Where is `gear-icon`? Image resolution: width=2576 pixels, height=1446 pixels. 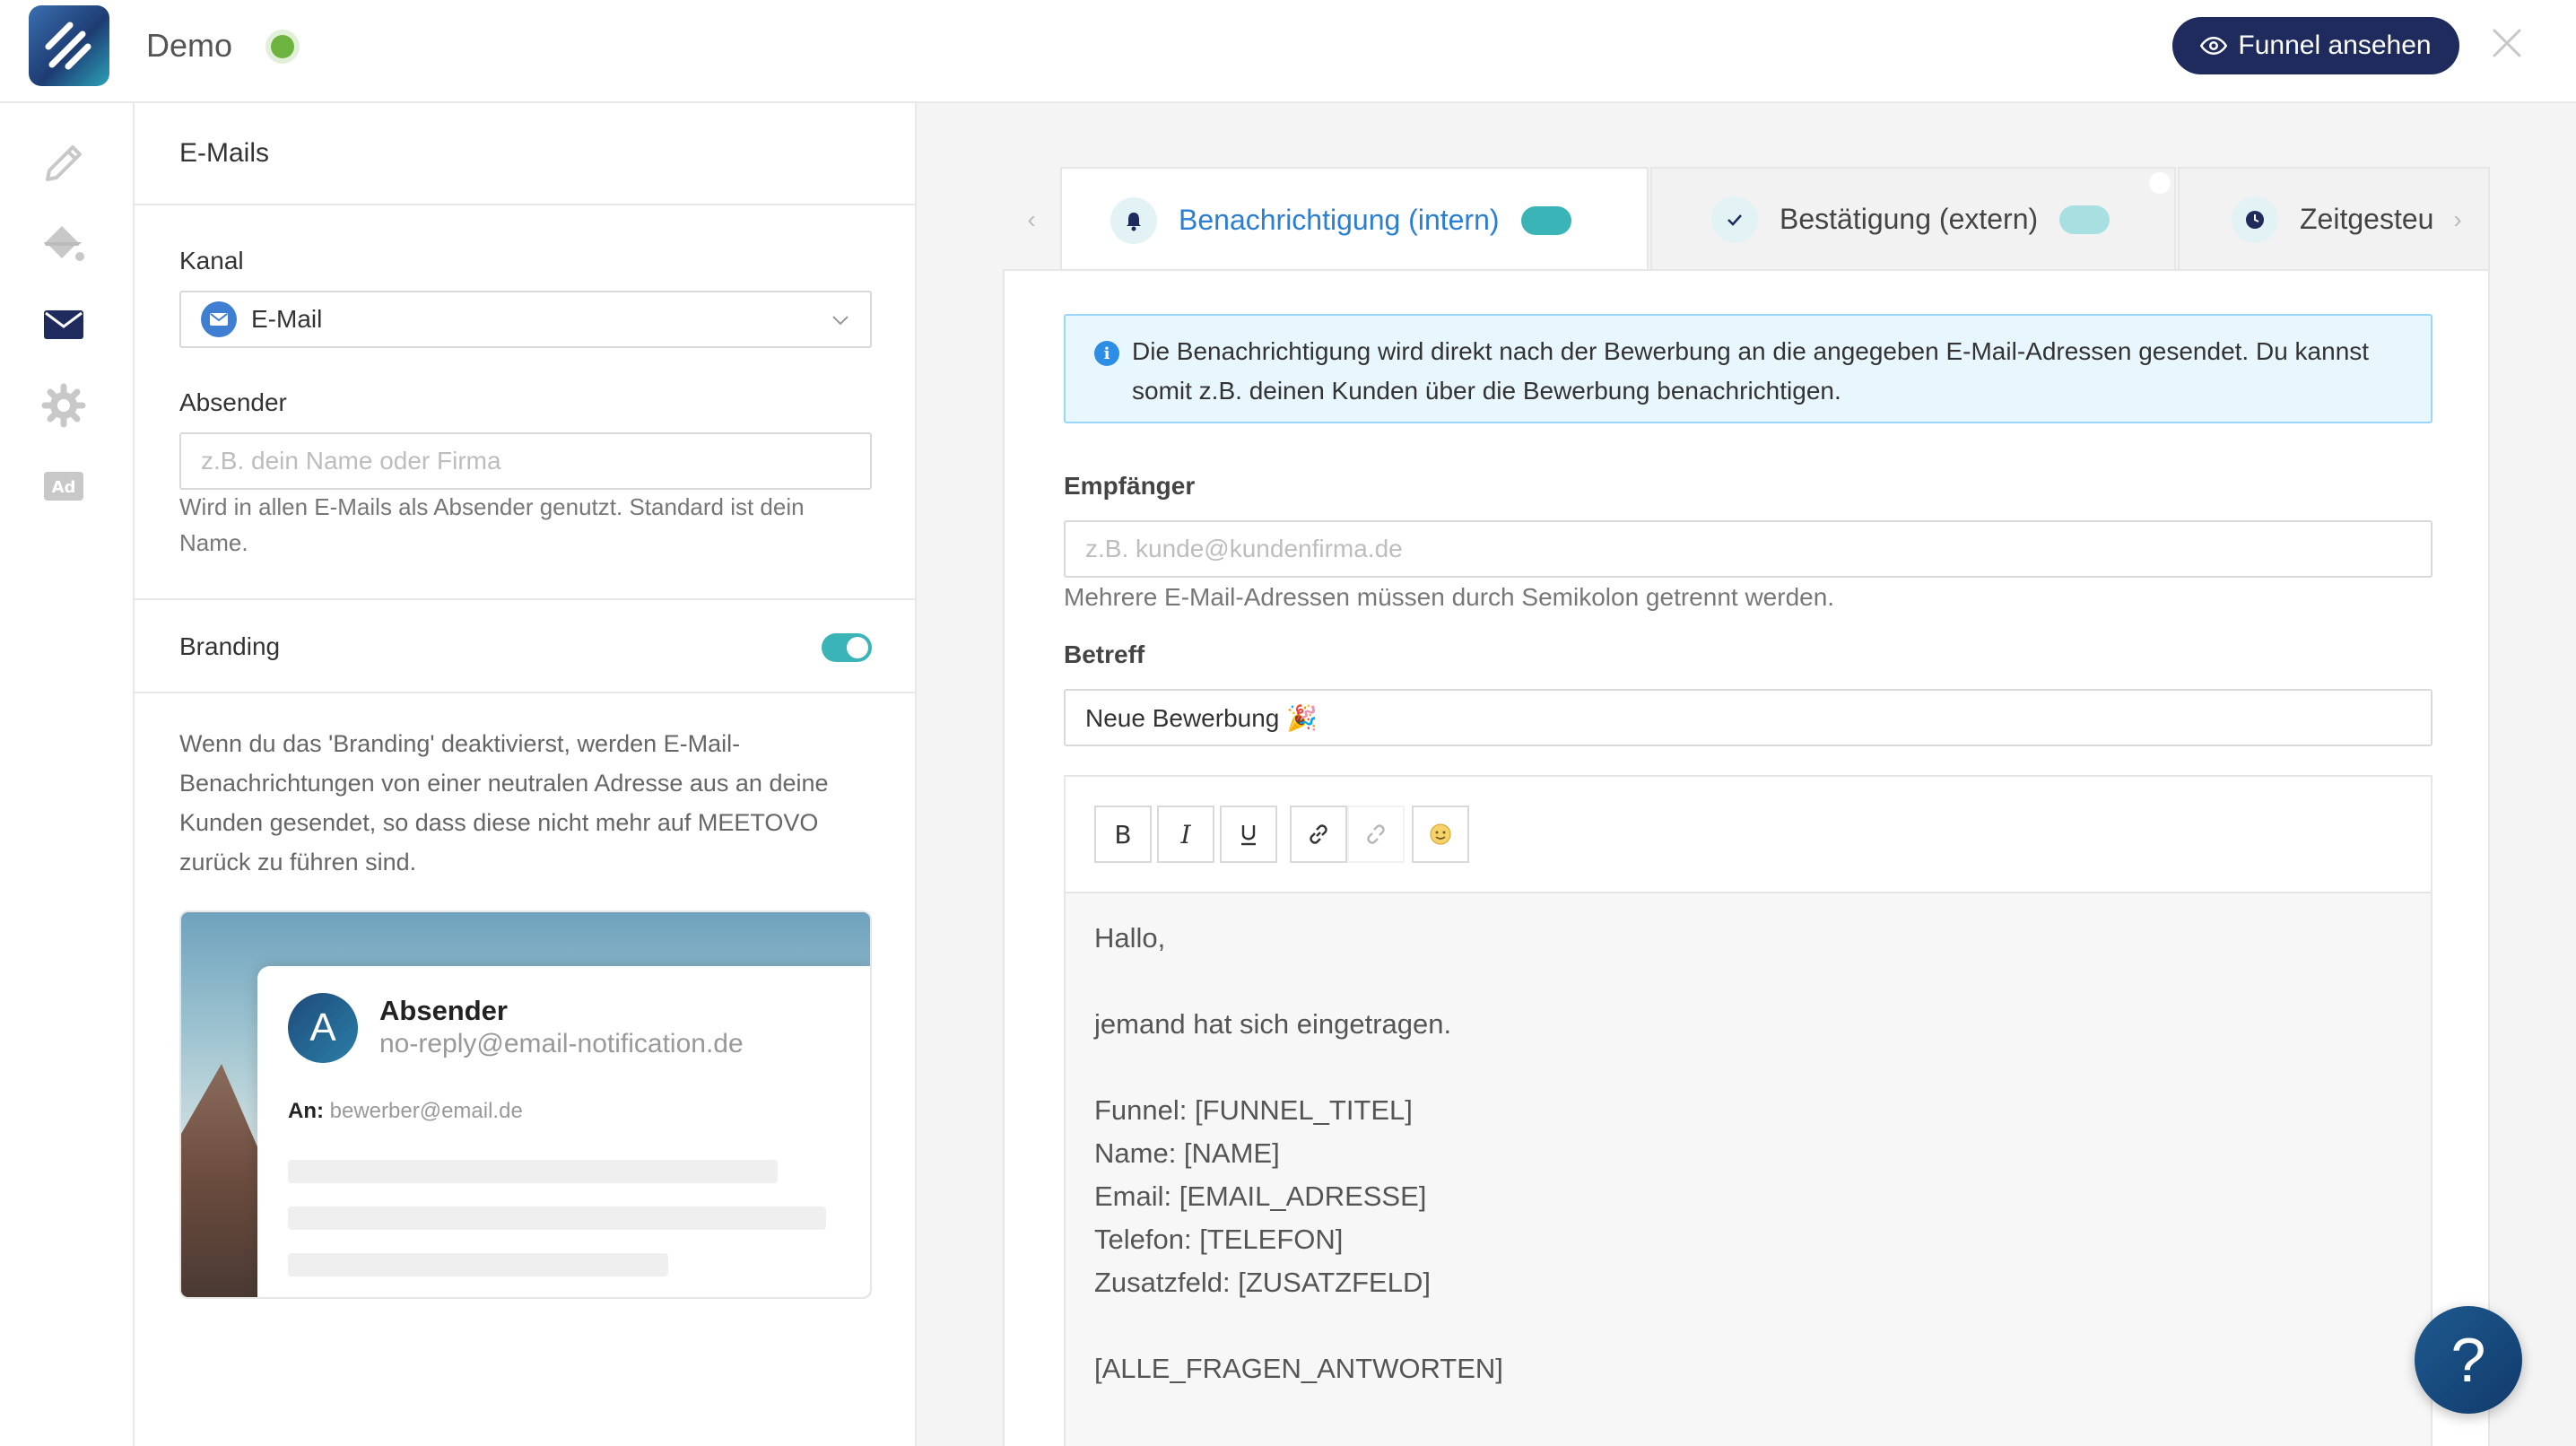
gear-icon is located at coordinates (63, 405).